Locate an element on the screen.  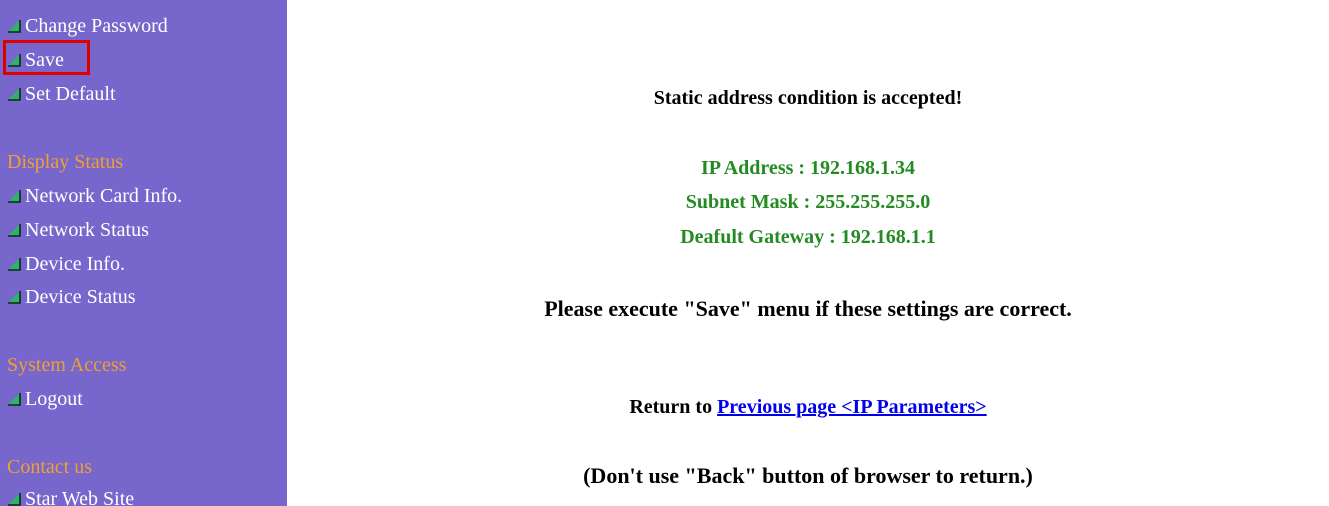
sidebar-item-label: Logout is located at coordinates (54, 399).